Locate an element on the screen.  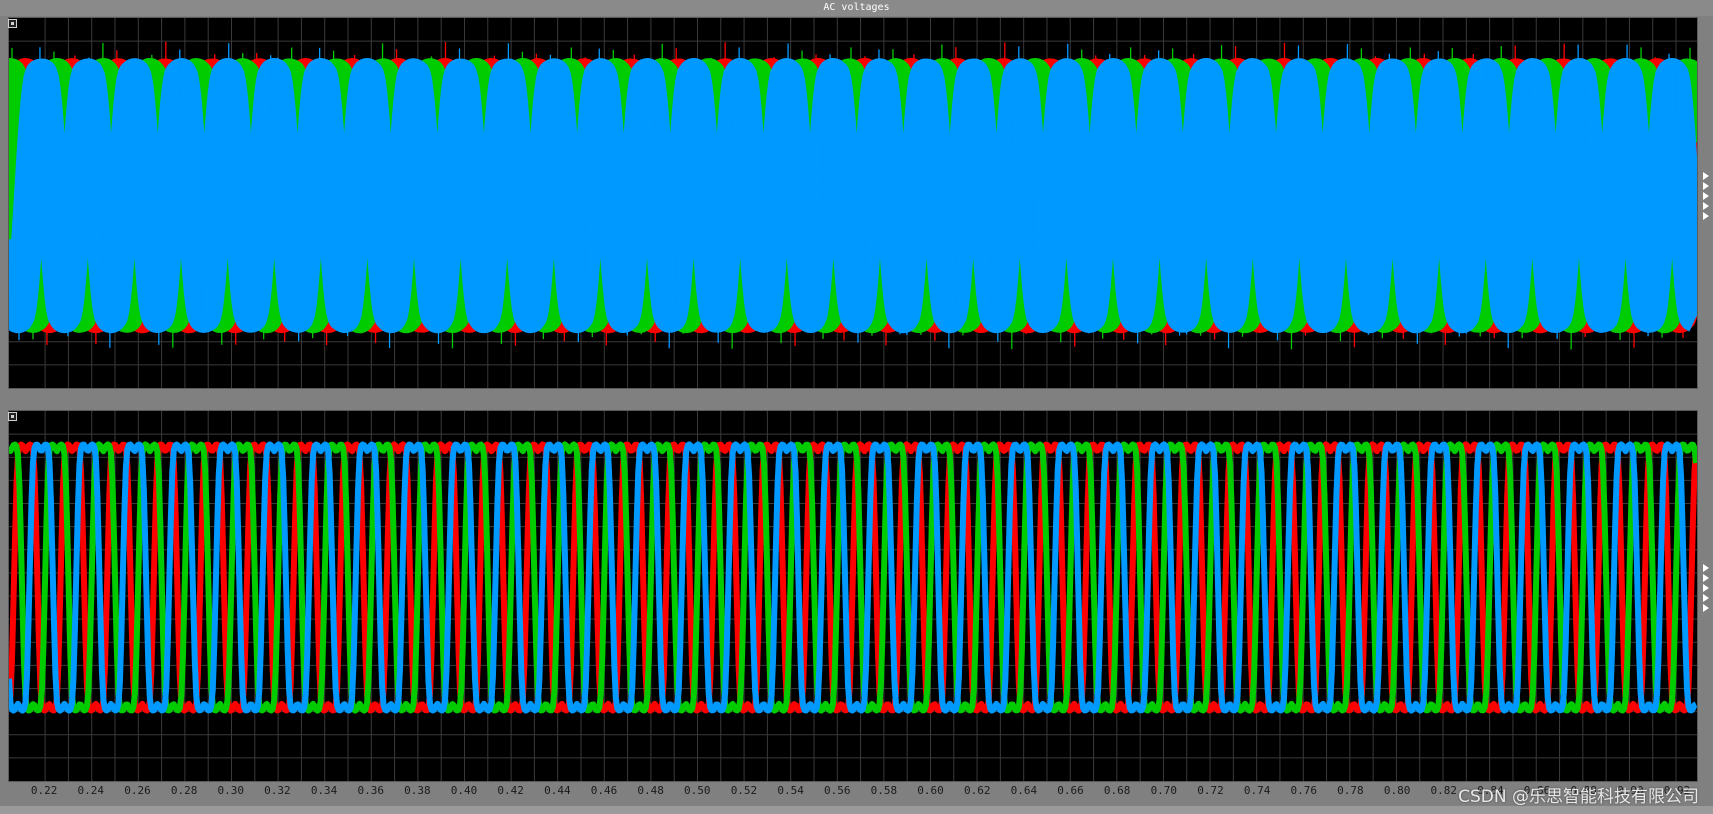
time-tick-label: 0.74 is located at coordinates (1257, 790).